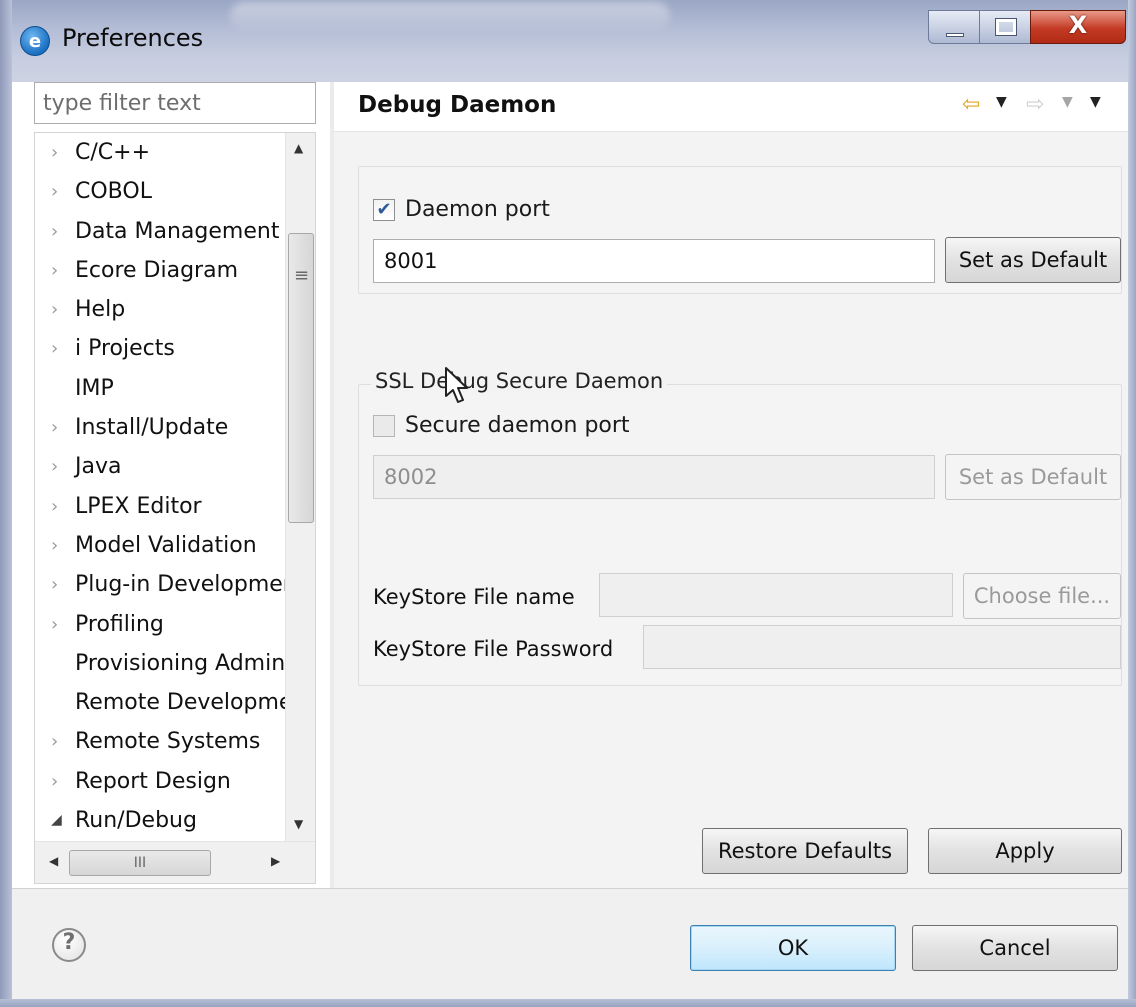 Image resolution: width=1136 pixels, height=1007 pixels. What do you see at coordinates (805, 851) in the screenshot?
I see `restore-defaults-button: Restore Defaults` at bounding box center [805, 851].